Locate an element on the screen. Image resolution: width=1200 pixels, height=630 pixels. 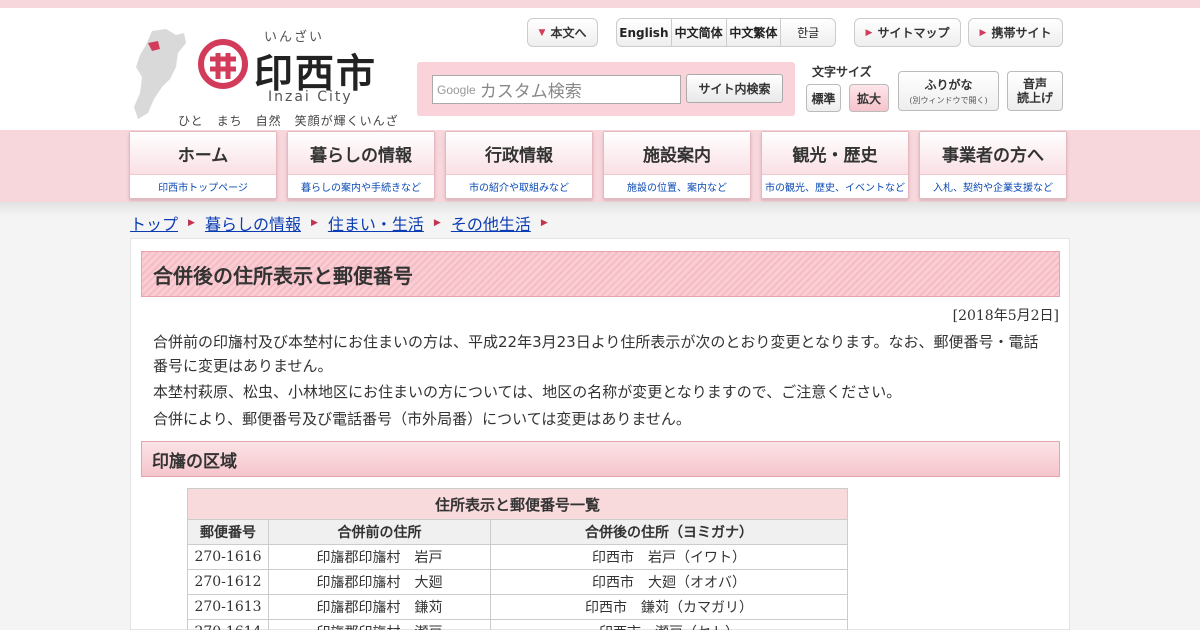
breadcrumb-other: その他生活 is located at coordinates (491, 223).